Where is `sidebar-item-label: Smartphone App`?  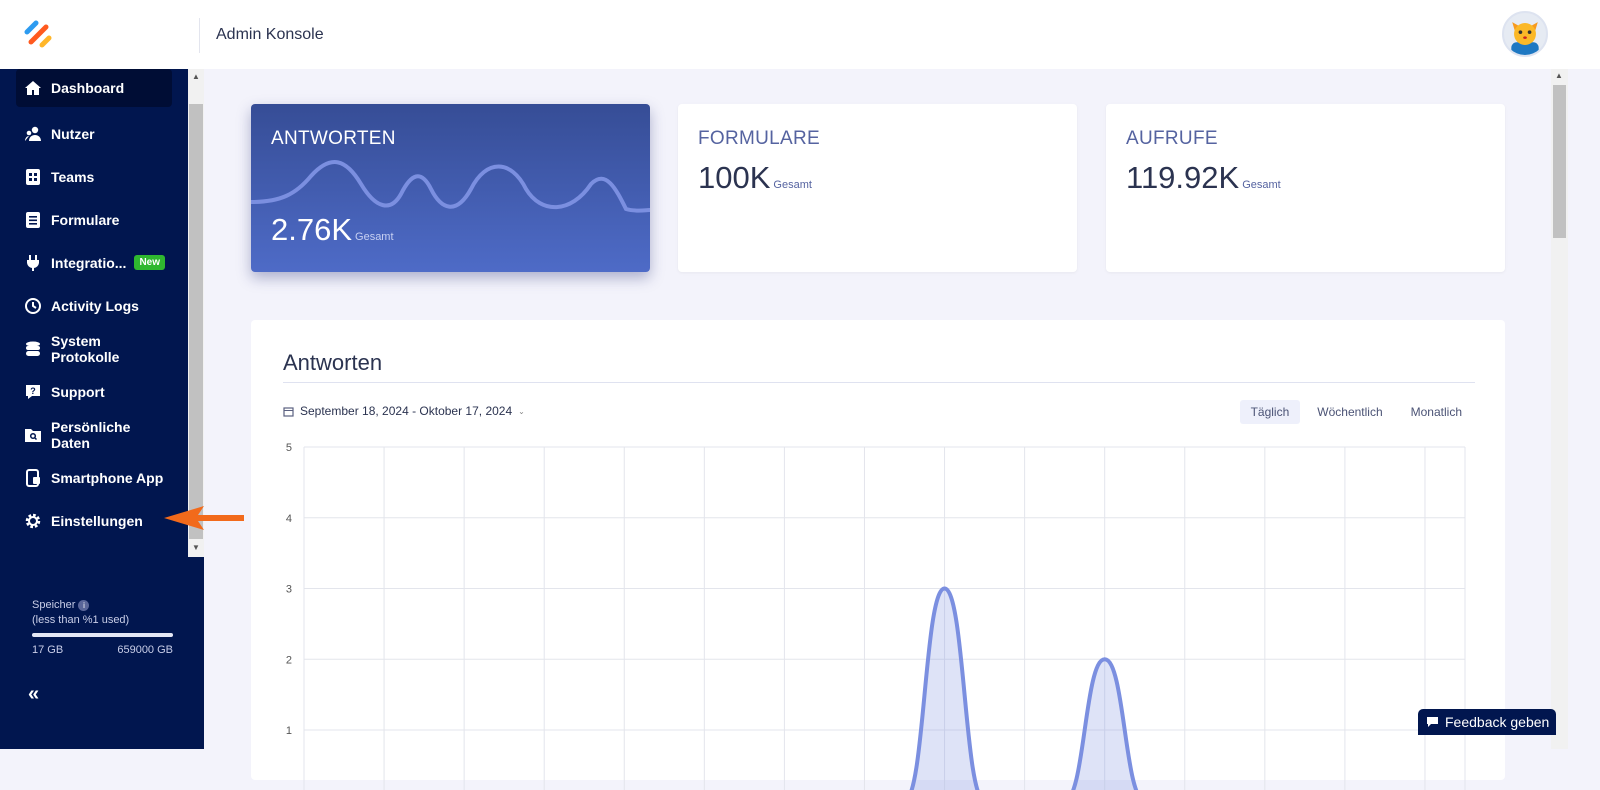 sidebar-item-label: Smartphone App is located at coordinates (107, 478).